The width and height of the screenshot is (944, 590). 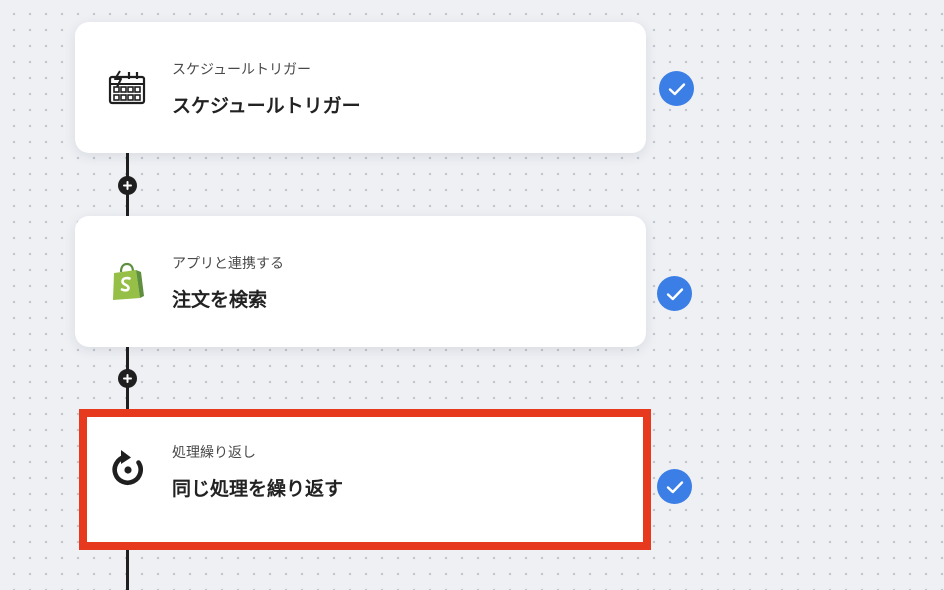 I want to click on flow-step-card: アプリと連携する 注文を検索, so click(x=360, y=281).